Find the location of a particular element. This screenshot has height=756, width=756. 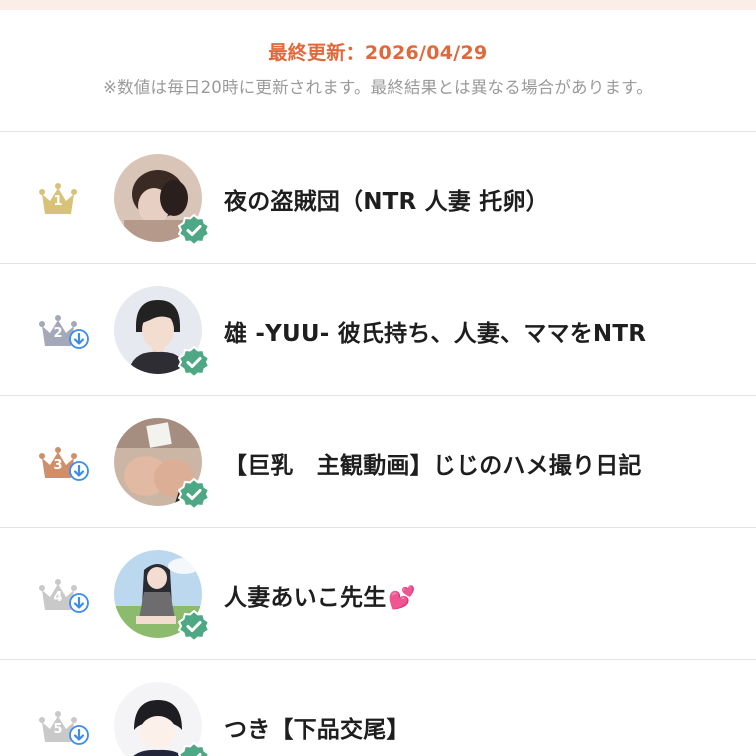

rank-mark: 2 is located at coordinates (67, 332).